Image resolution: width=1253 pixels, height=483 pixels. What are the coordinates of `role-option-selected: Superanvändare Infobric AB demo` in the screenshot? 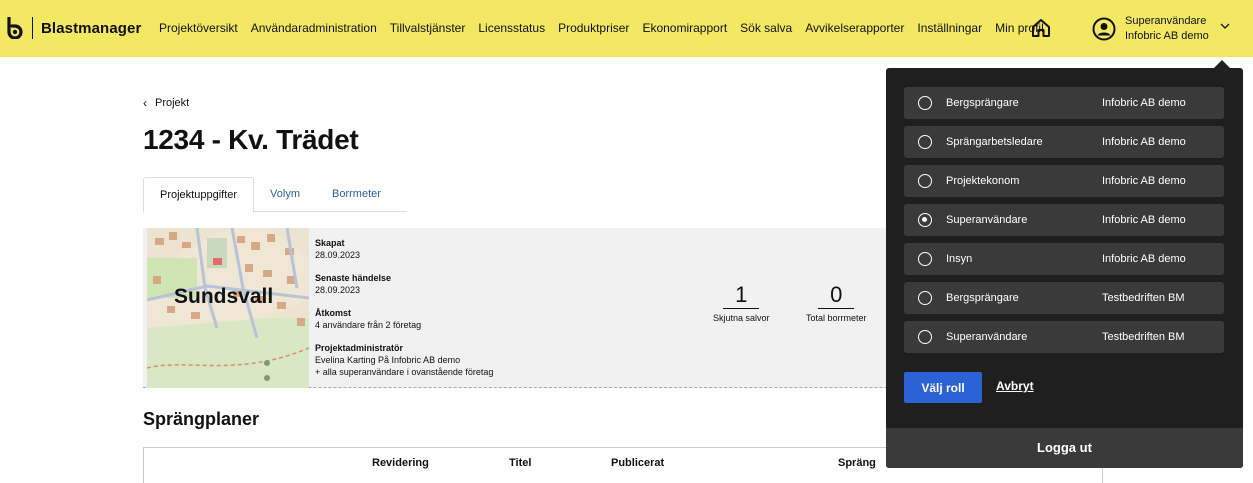 It's located at (1064, 220).